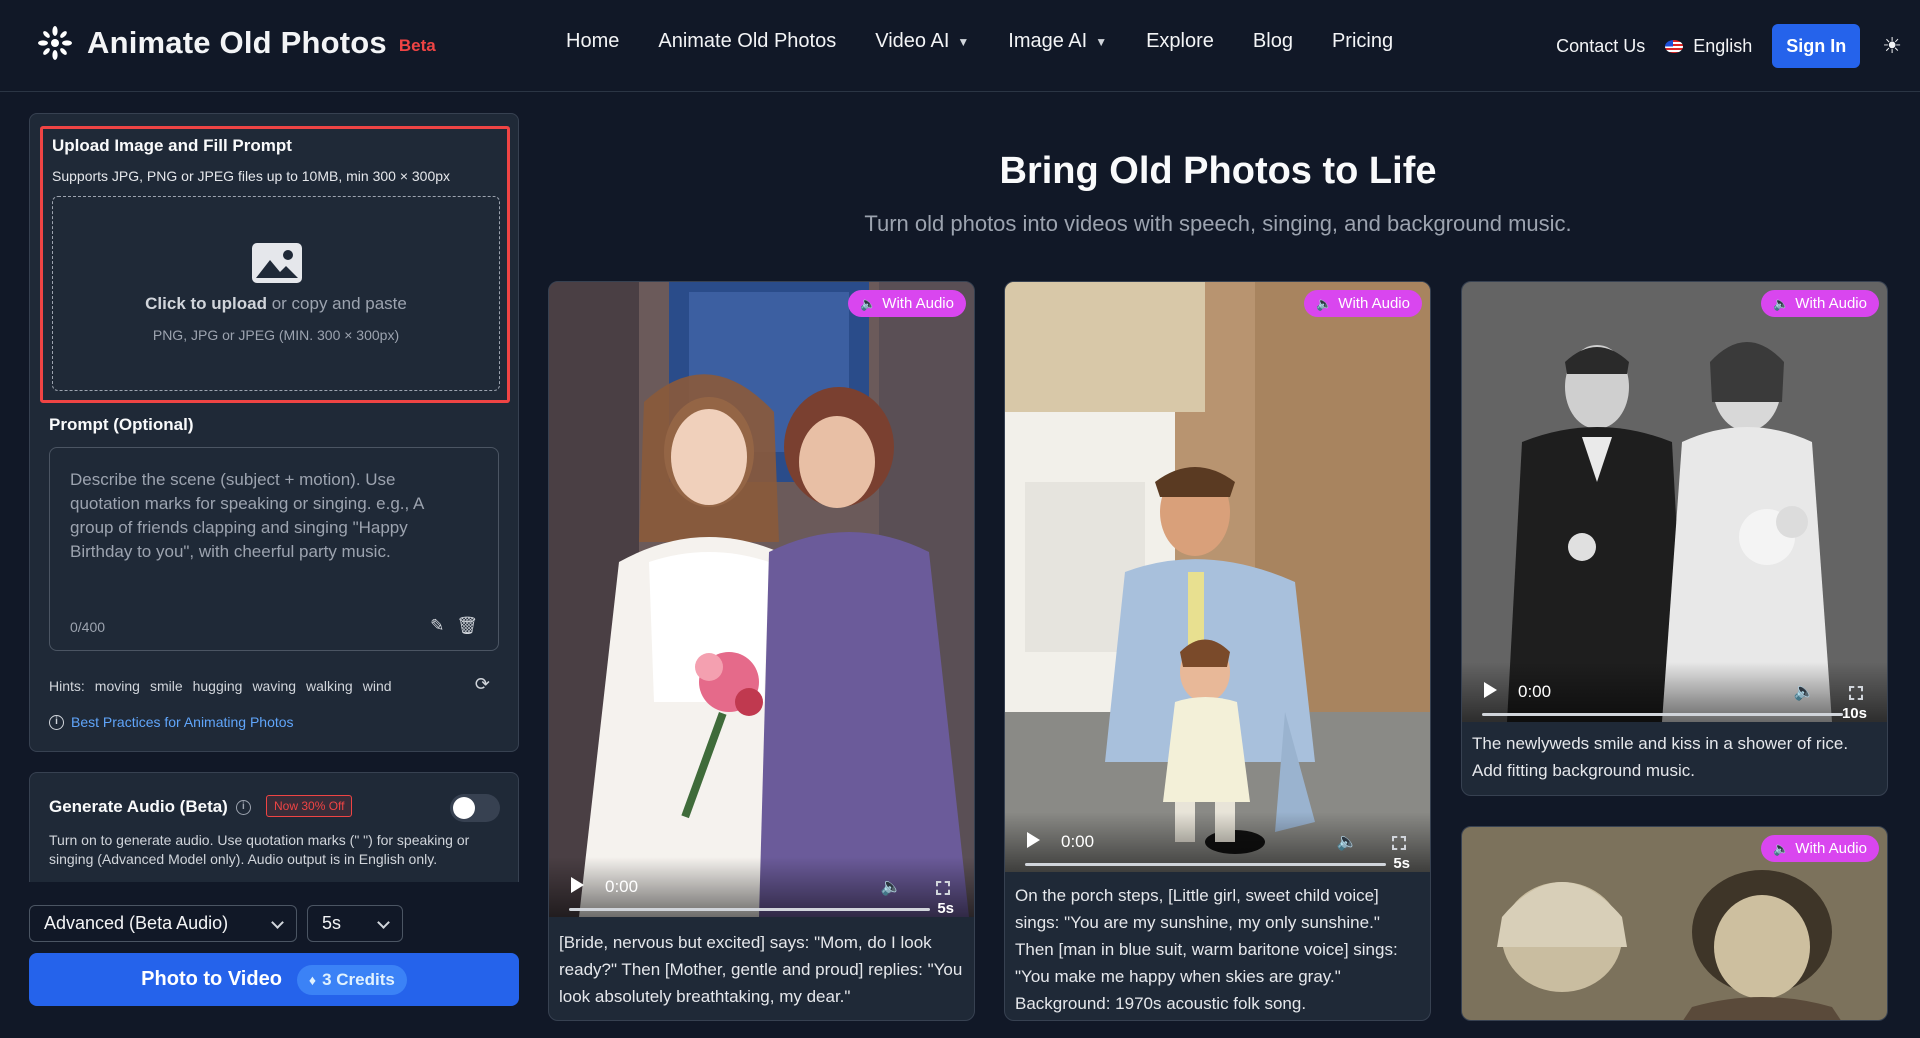  What do you see at coordinates (138, 806) in the screenshot?
I see `generate-audio-label: Generate Audio (Beta)` at bounding box center [138, 806].